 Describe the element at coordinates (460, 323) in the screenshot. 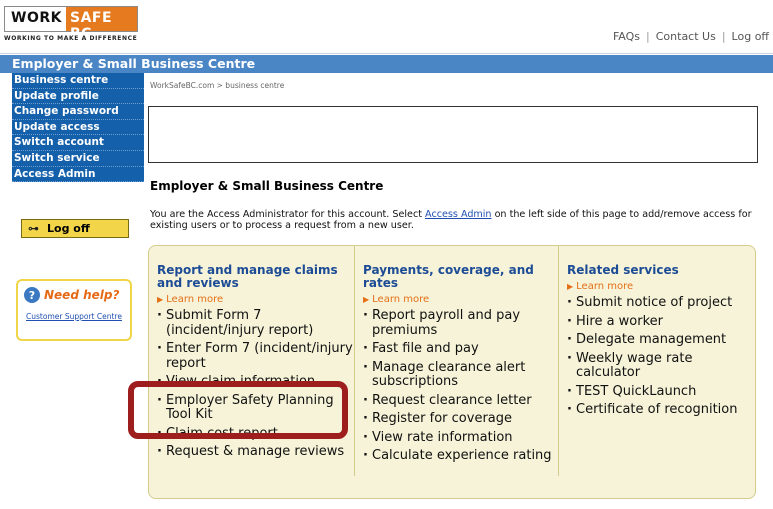

I see `report-payroll-link: Report payroll and pay premiums` at that location.